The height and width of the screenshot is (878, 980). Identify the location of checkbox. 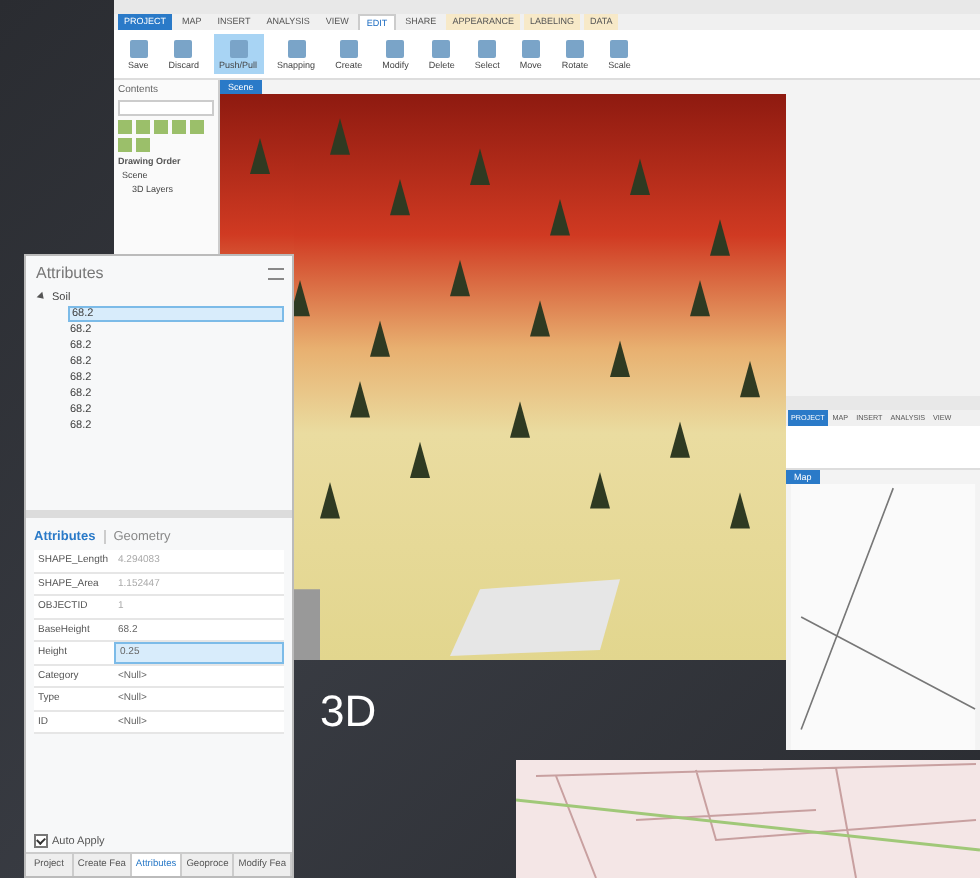
(41, 841).